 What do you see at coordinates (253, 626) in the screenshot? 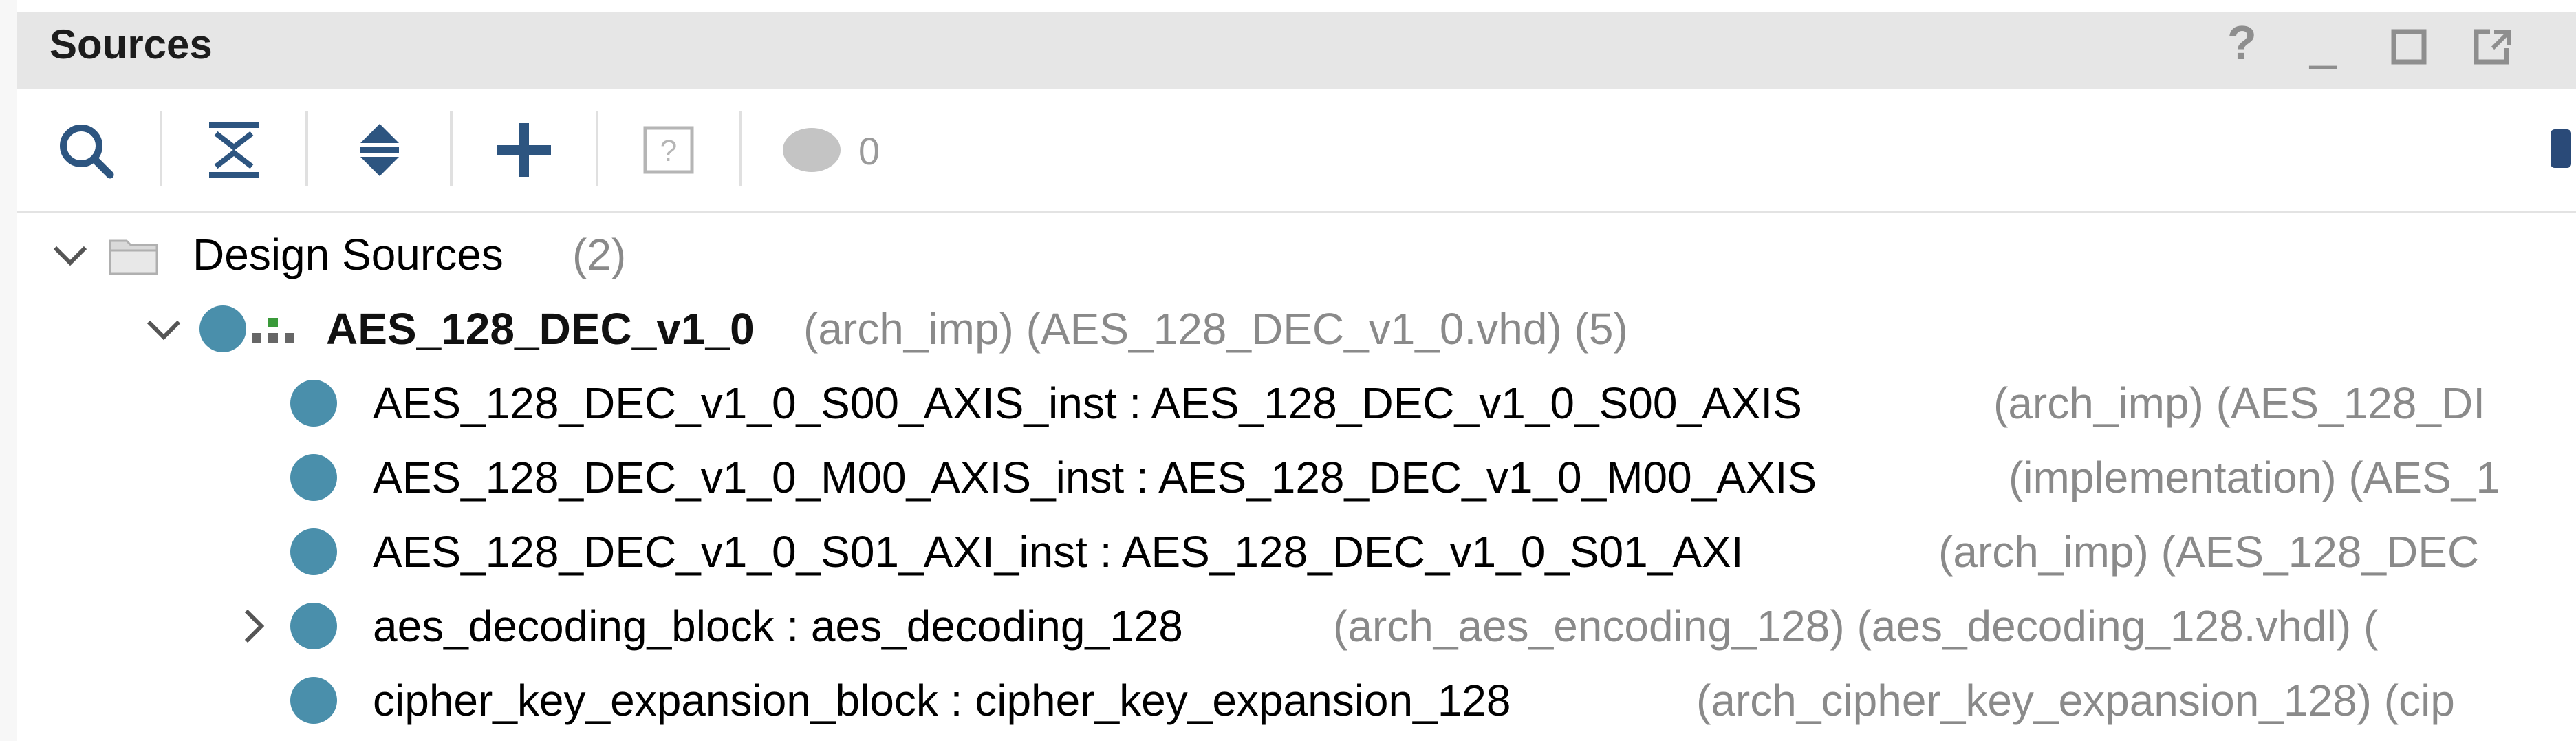
I see `chevron-right-icon` at bounding box center [253, 626].